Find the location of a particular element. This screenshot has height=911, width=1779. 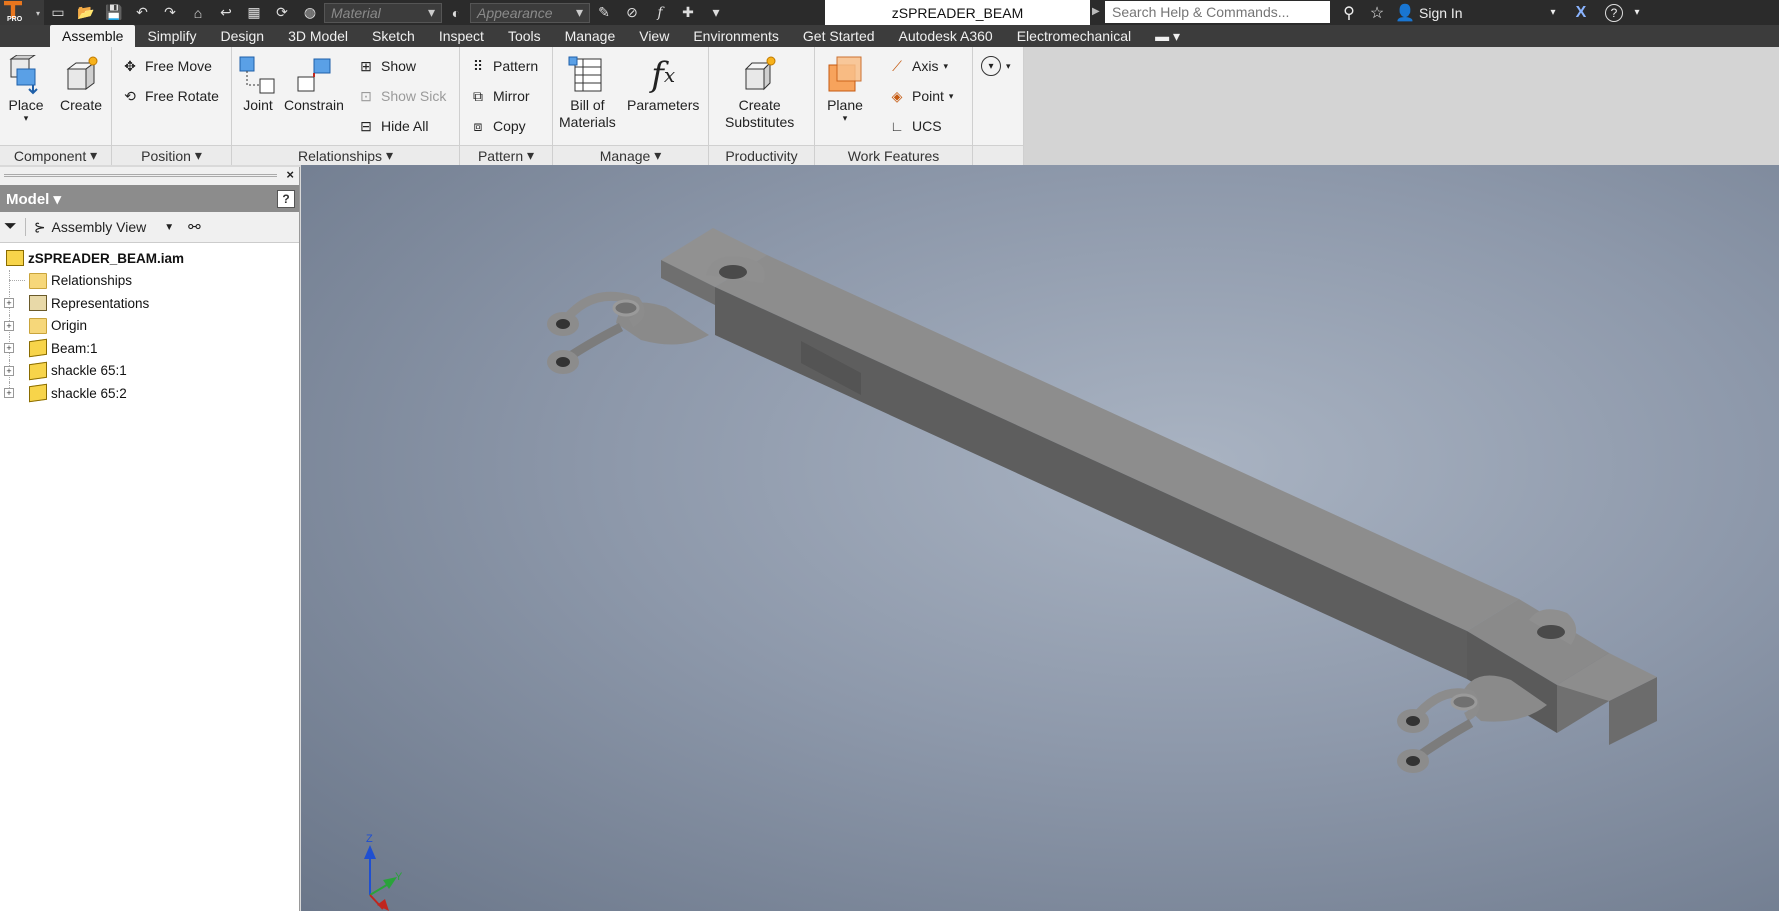

tab-autodesk-a360: Autodesk A360 is located at coordinates (946, 36).